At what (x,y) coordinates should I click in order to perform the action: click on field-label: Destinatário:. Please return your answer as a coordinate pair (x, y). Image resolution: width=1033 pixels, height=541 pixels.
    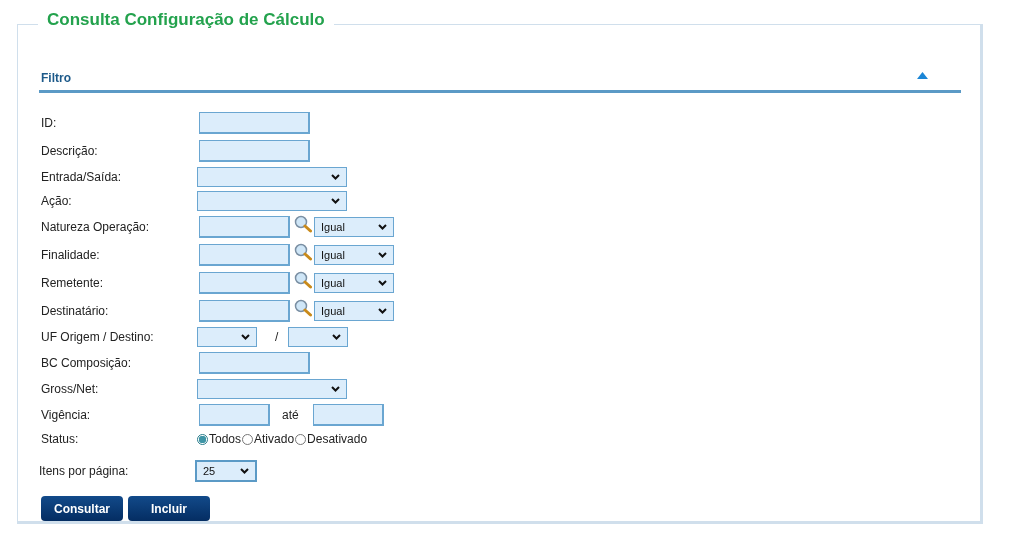
    Looking at the image, I should click on (75, 311).